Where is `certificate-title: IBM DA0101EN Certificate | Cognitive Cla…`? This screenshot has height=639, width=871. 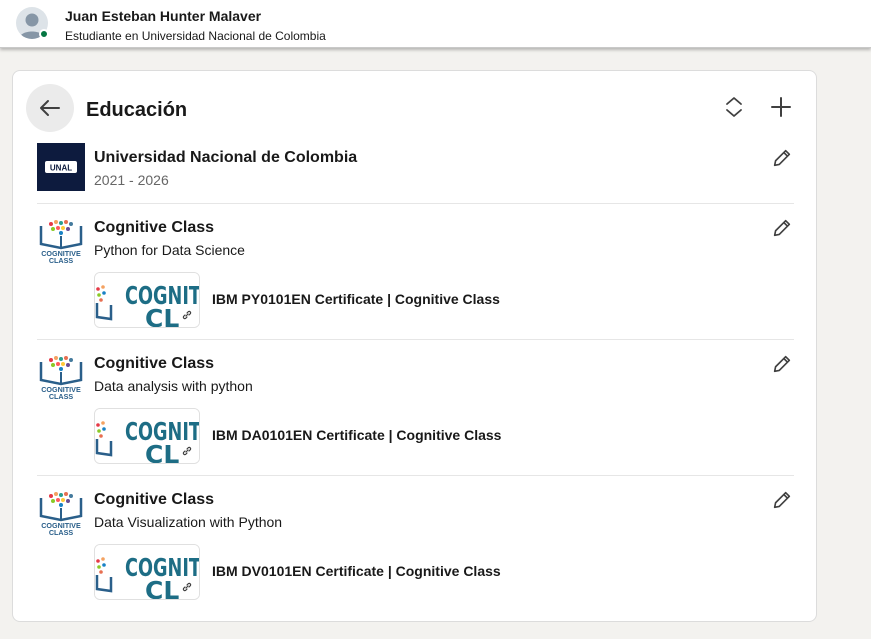 certificate-title: IBM DA0101EN Certificate | Cognitive Cla… is located at coordinates (356, 435).